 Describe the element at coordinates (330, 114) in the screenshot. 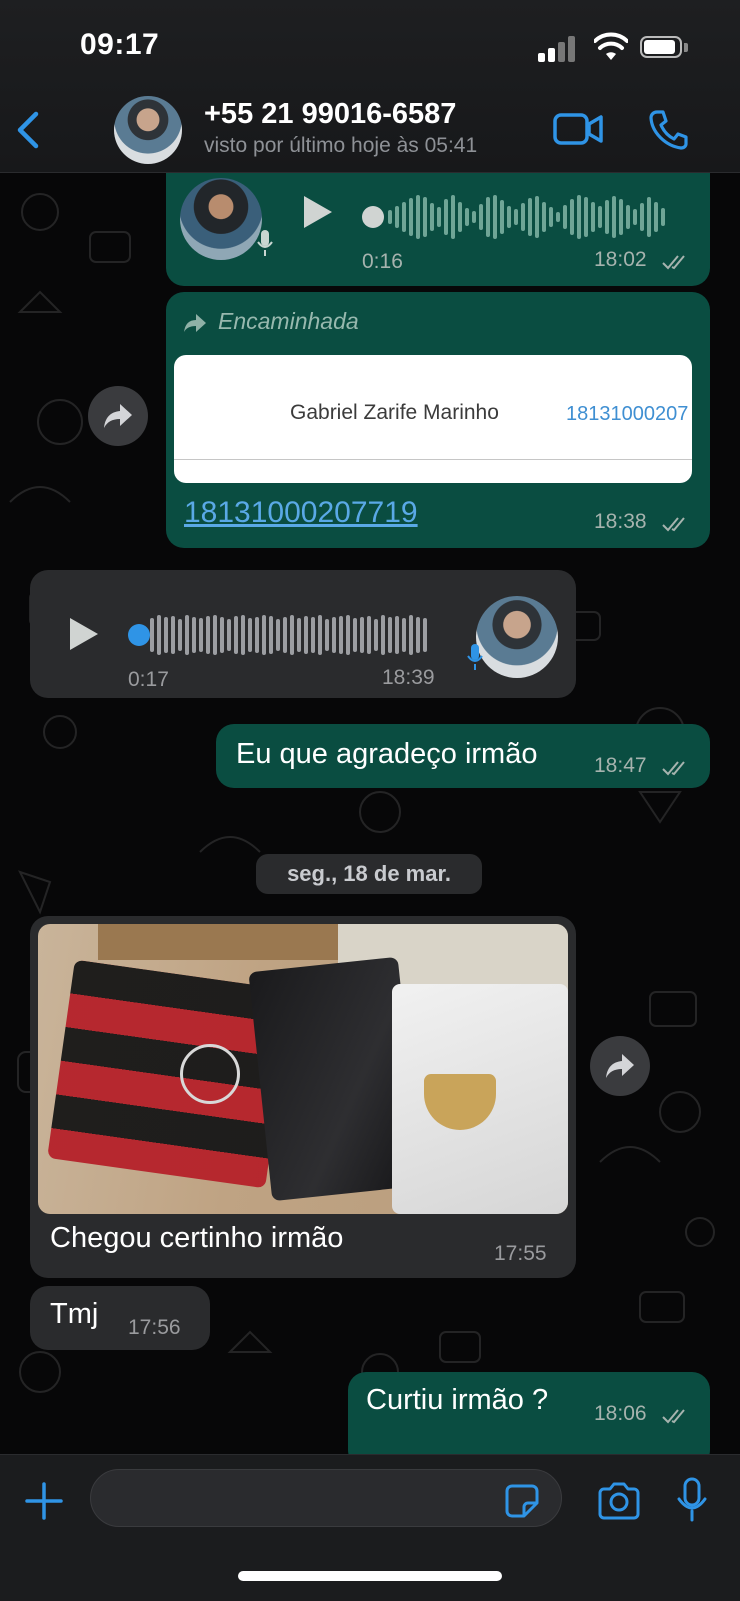

I see `contact-name: +55 21 99016-6587` at that location.